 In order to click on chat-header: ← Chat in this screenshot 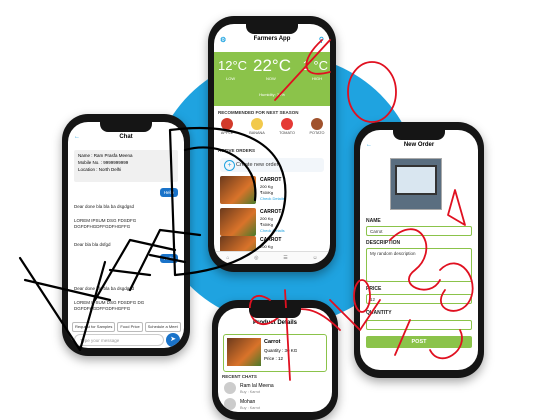, I will do `click(126, 141)`.